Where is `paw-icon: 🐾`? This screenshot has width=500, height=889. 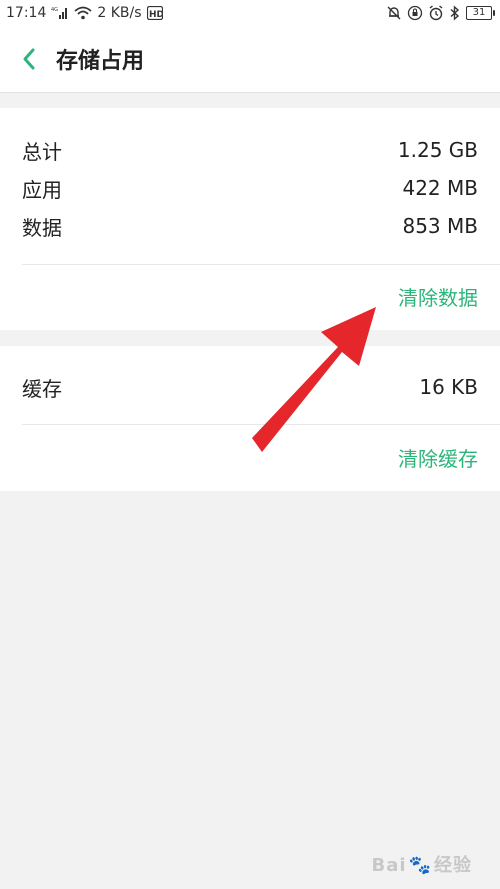
paw-icon: 🐾 is located at coordinates (420, 865).